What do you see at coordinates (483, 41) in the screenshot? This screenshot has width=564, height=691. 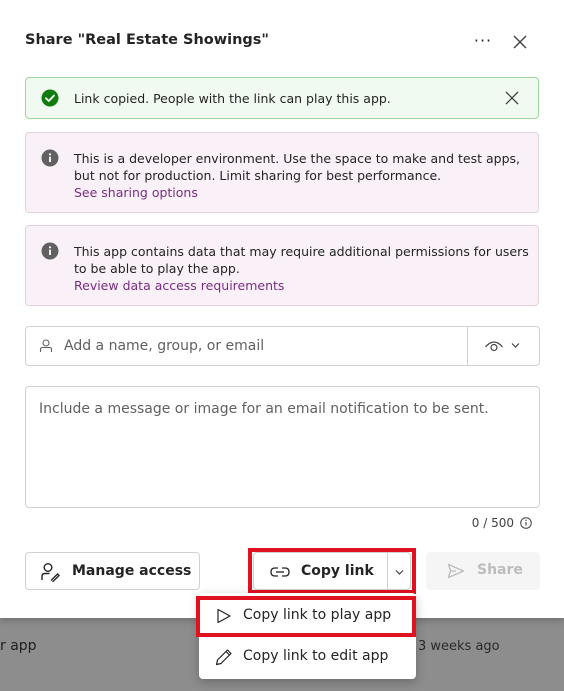 I see `more-options-button: ···` at bounding box center [483, 41].